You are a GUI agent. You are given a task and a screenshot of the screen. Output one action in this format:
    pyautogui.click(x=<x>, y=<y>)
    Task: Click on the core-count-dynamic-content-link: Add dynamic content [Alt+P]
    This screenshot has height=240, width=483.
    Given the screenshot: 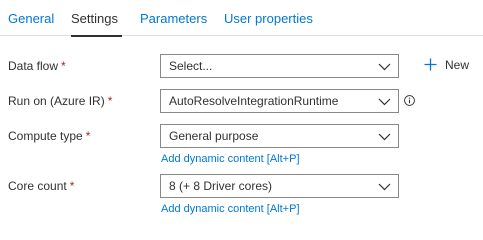 What is the action you would take?
    pyautogui.click(x=230, y=209)
    